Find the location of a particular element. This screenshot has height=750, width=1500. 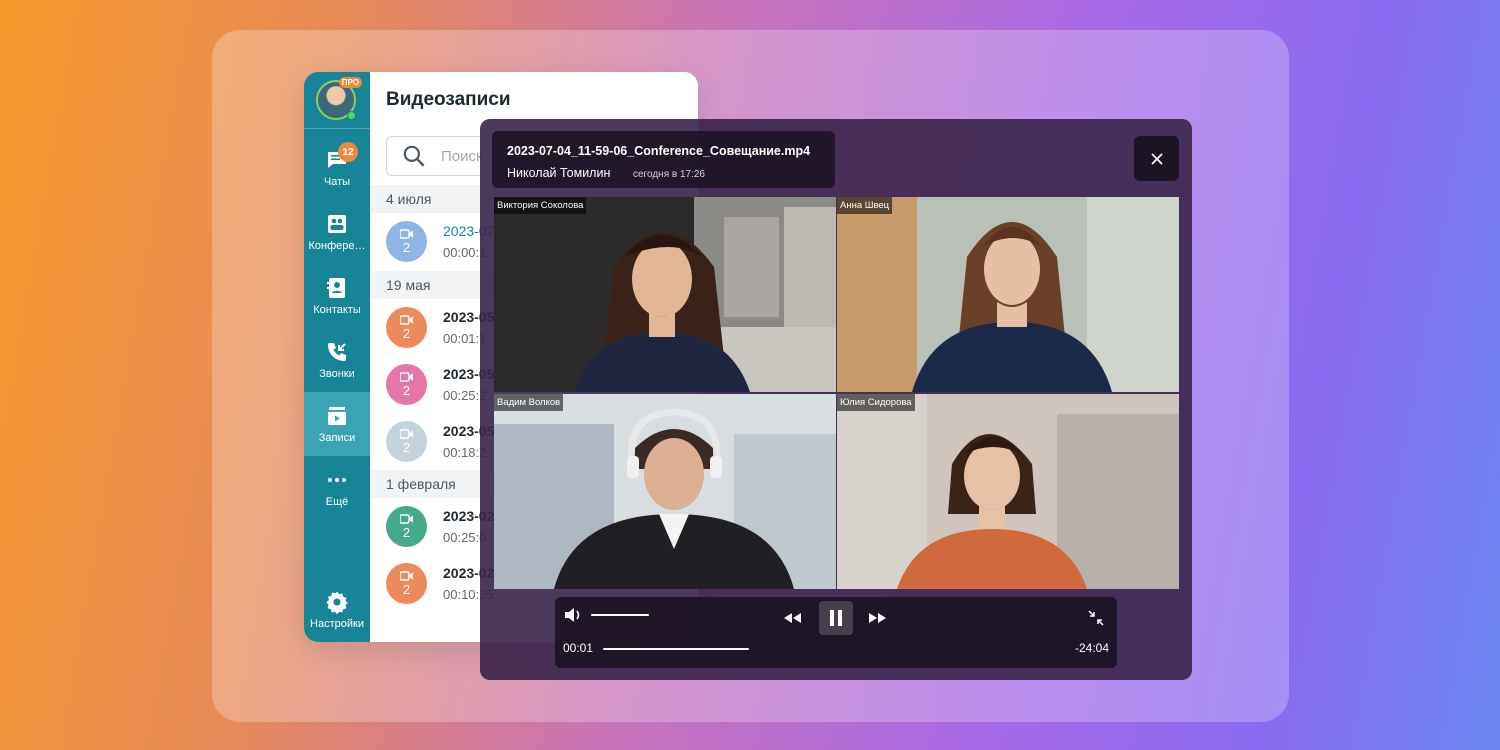

exit-fullscreen-icon is located at coordinates (1096, 618).